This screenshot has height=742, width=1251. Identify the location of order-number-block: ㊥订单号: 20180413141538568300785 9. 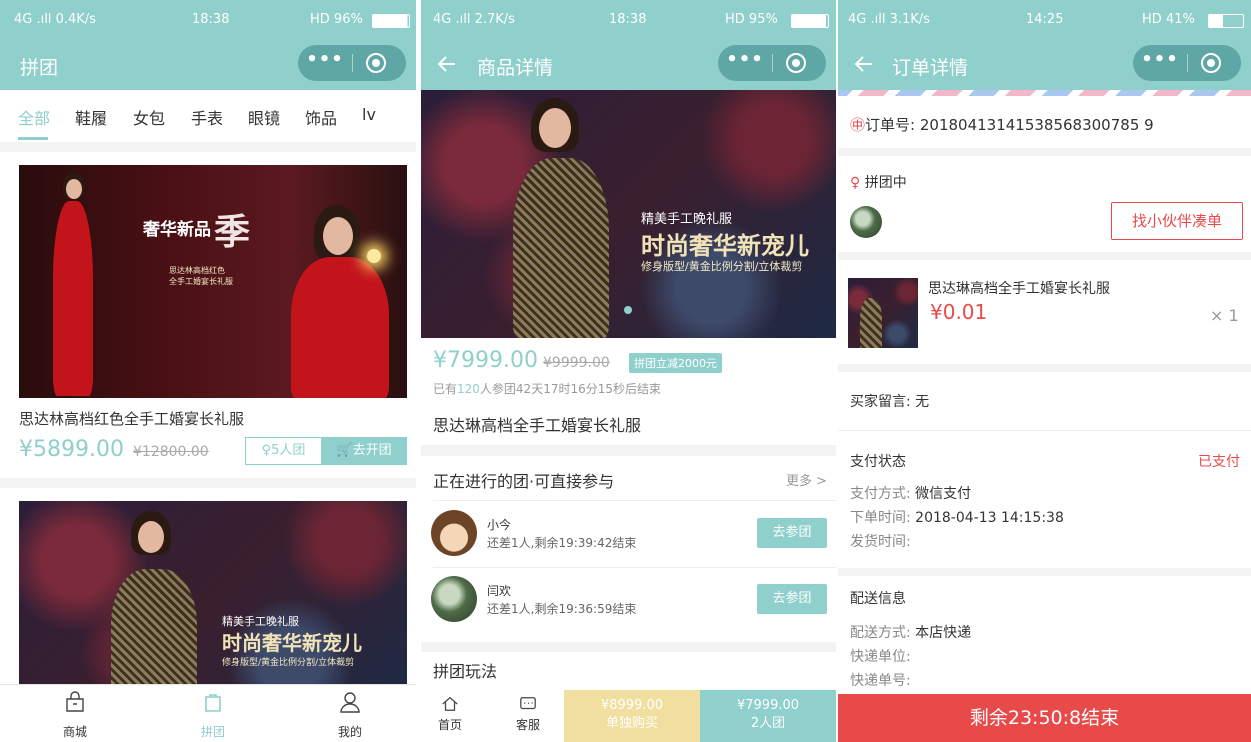
(1044, 119).